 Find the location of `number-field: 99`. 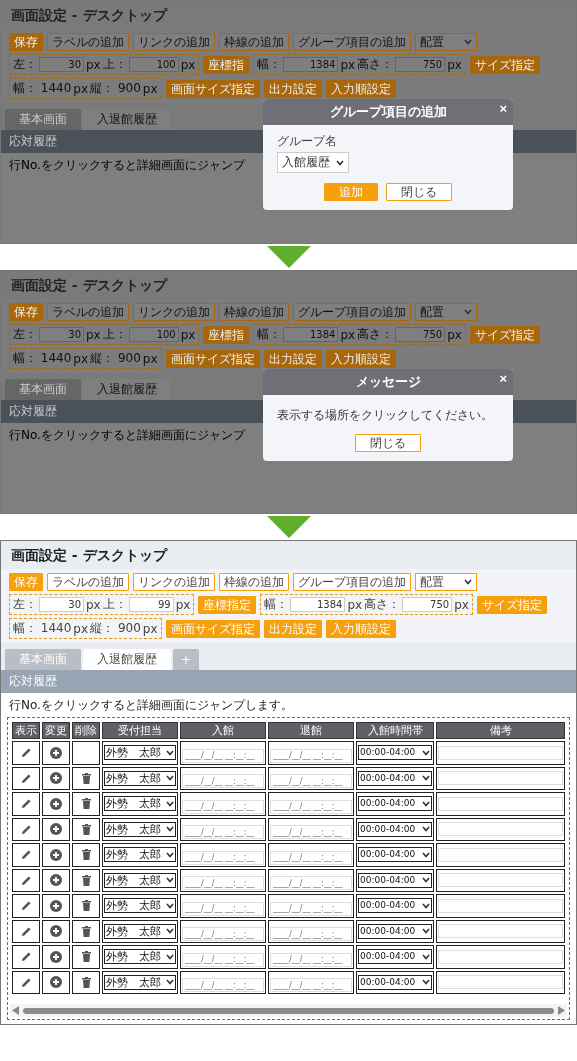

number-field: 99 is located at coordinates (151, 604).